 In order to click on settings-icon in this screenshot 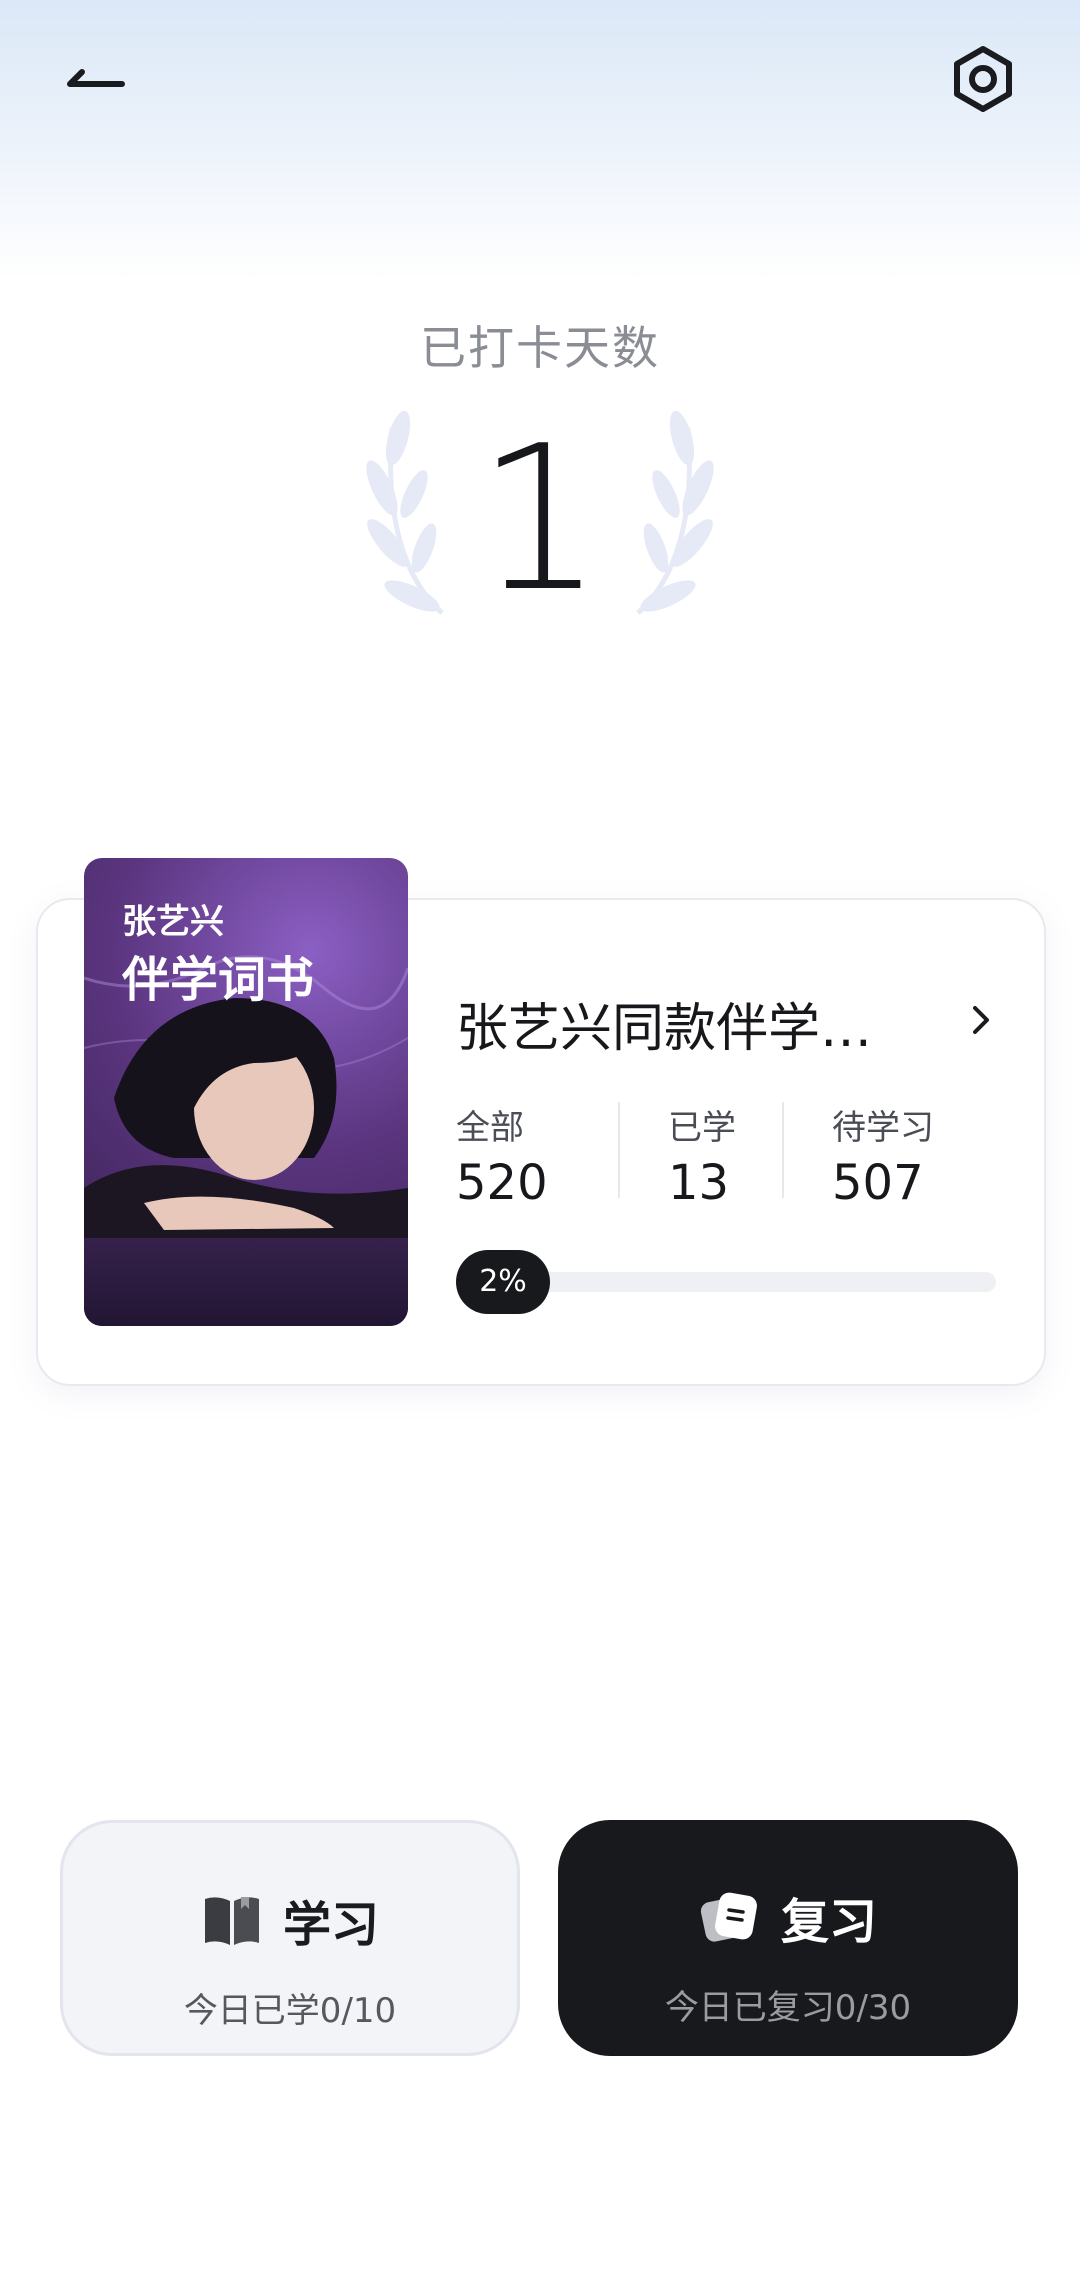, I will do `click(983, 79)`.